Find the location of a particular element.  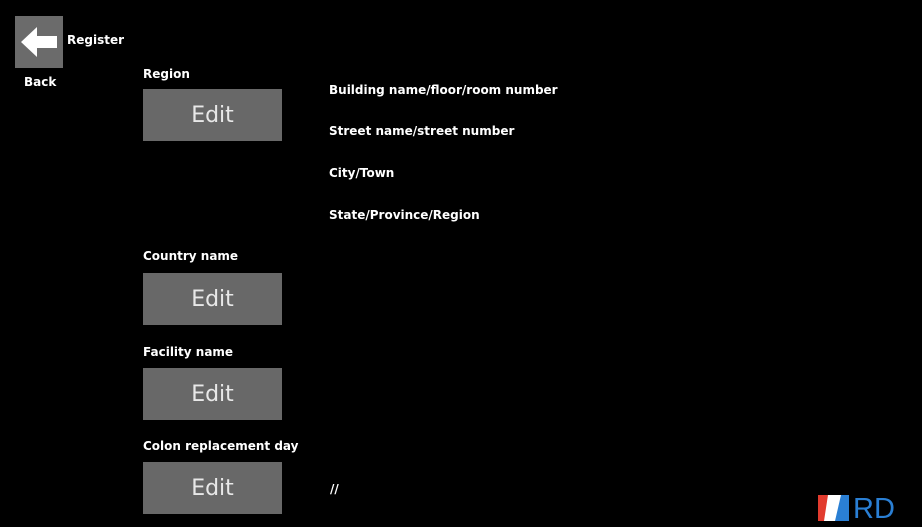

back-button is located at coordinates (39, 42).